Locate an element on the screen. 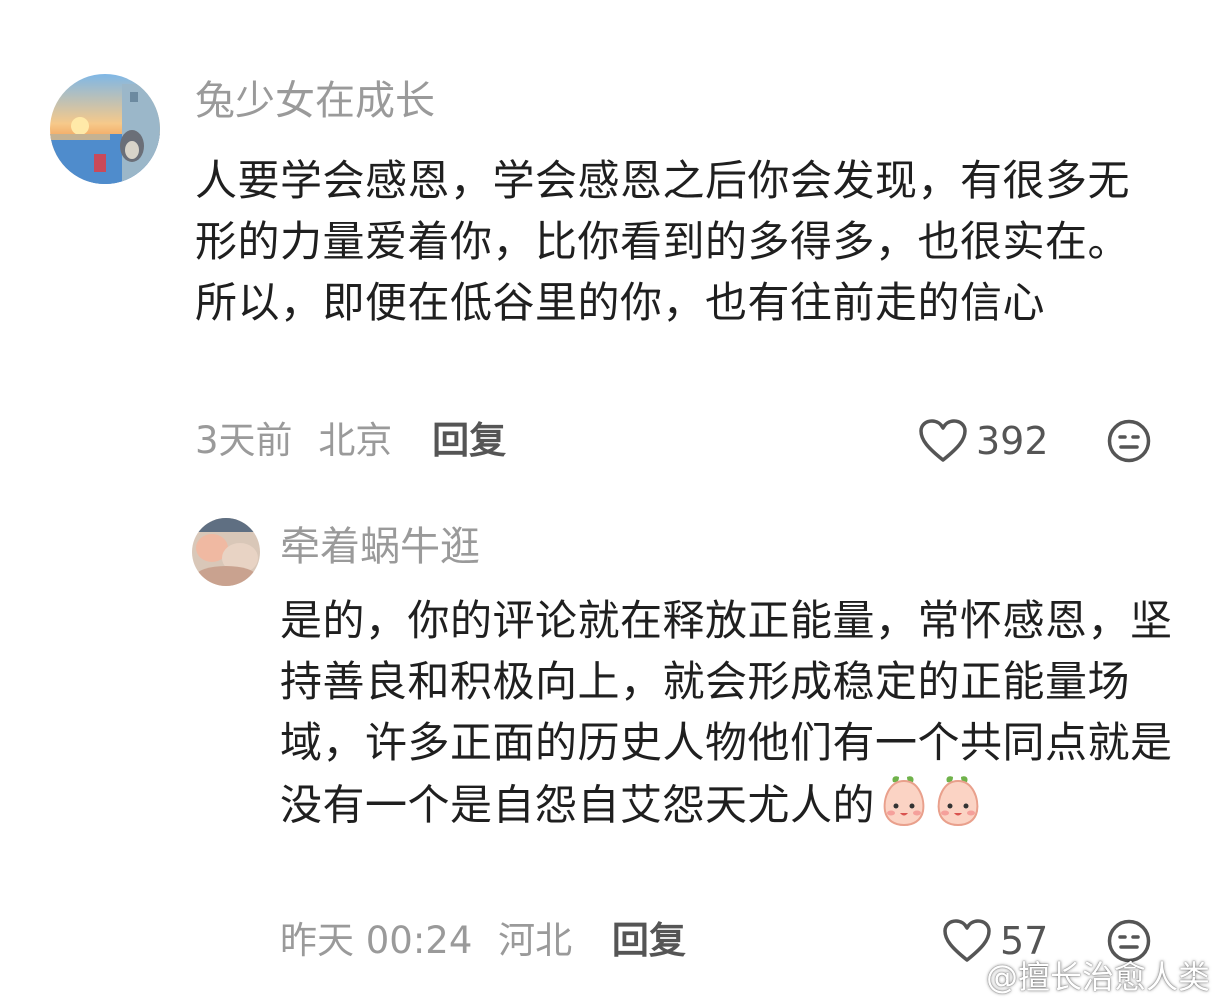 This screenshot has height=1005, width=1224. reply-button: 回复 is located at coordinates (649, 941).